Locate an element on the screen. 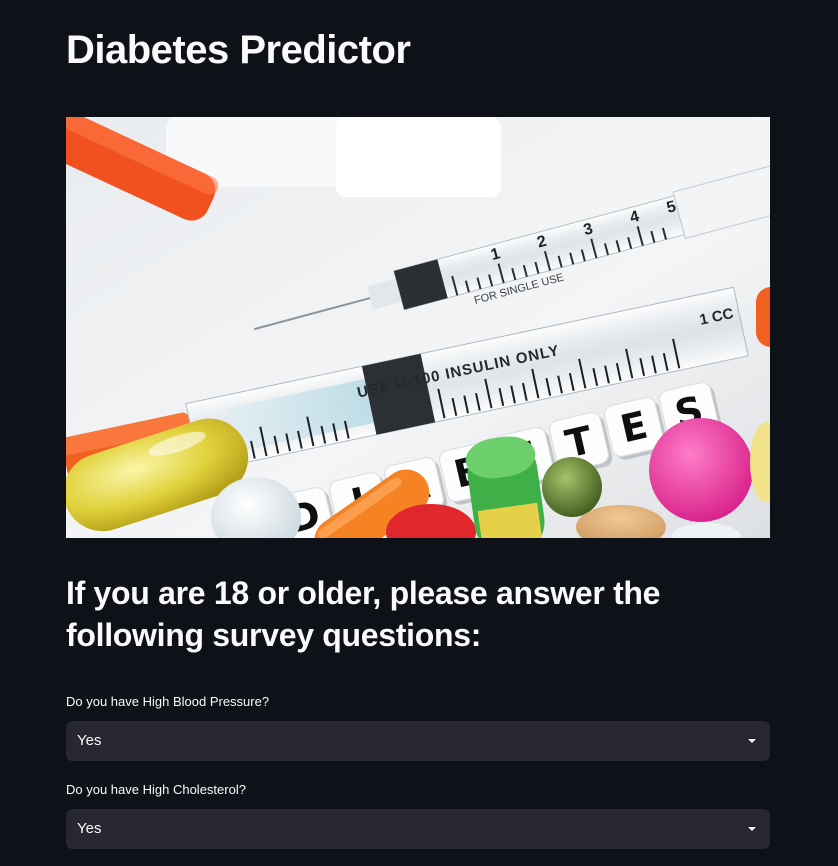 The width and height of the screenshot is (838, 866). high-cholesterol-select: Yes is located at coordinates (418, 829).